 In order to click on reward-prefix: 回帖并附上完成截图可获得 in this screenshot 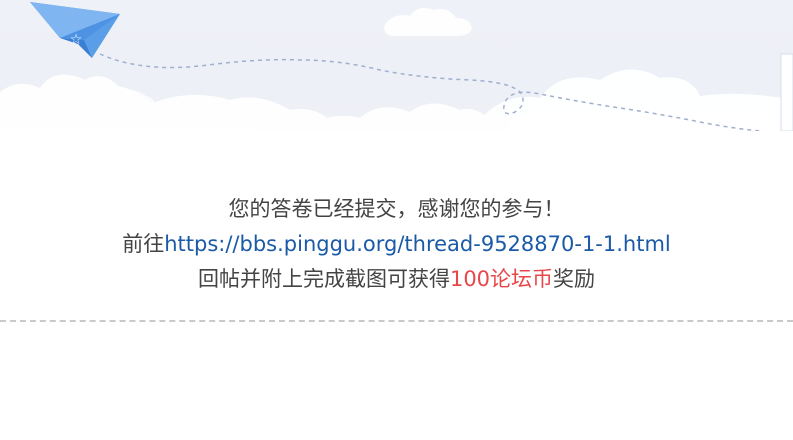, I will do `click(323, 279)`.